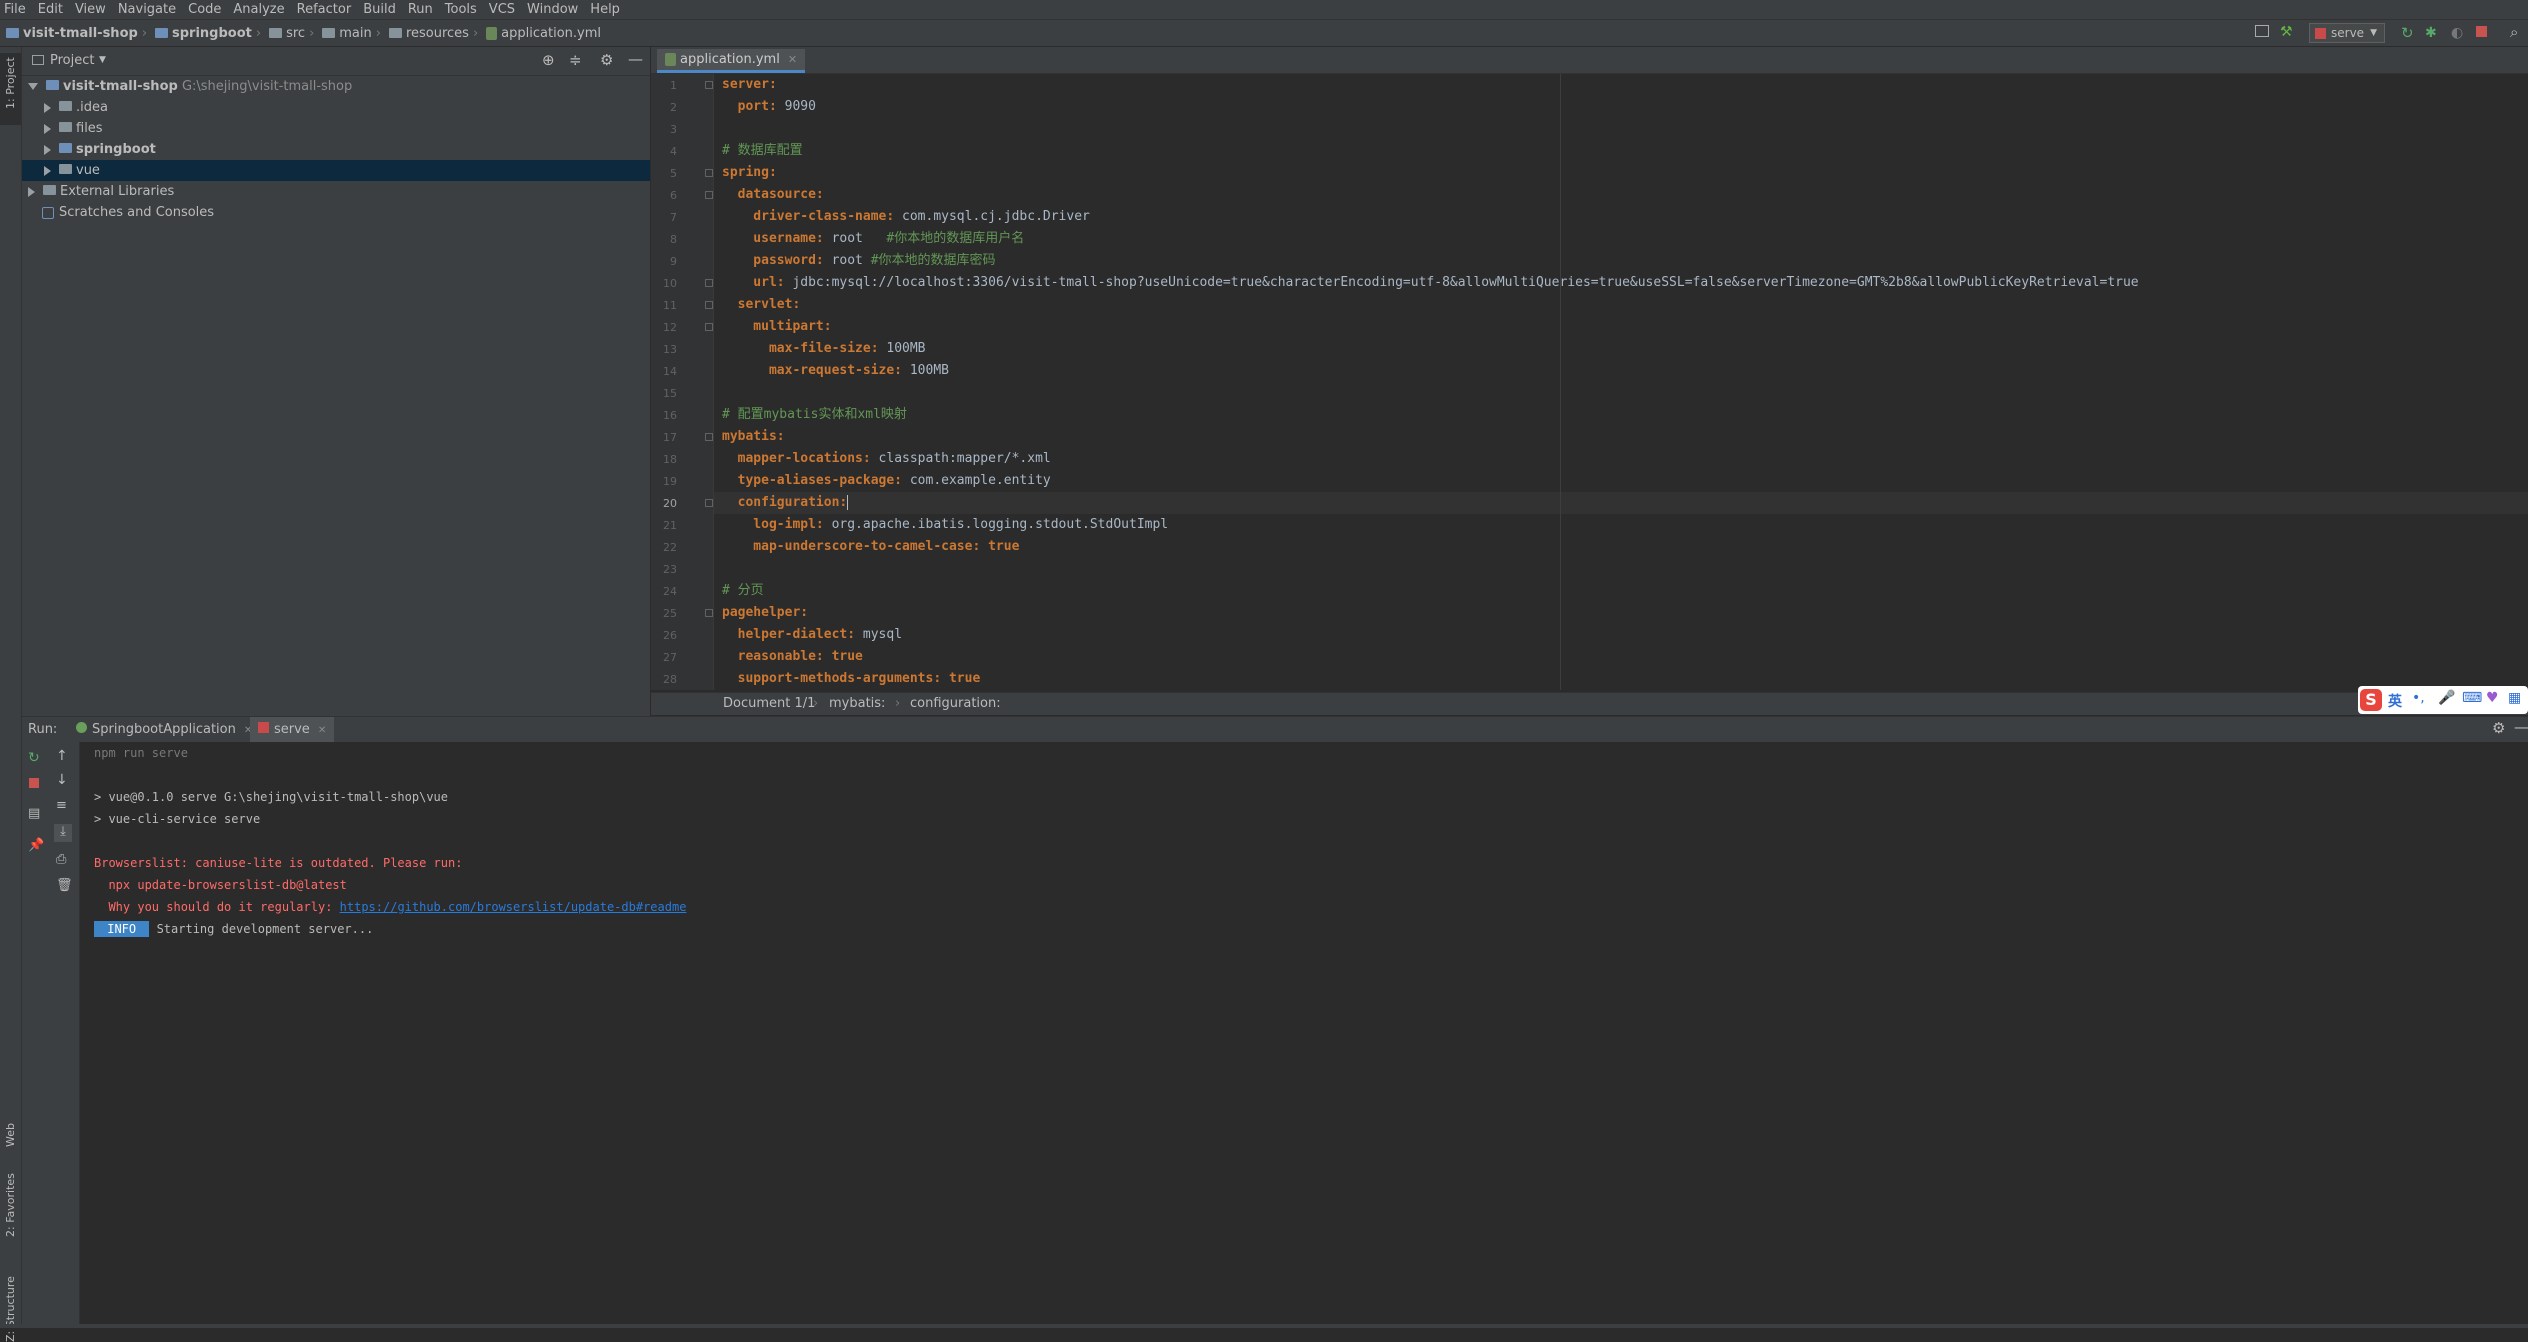 This screenshot has width=2528, height=1342. What do you see at coordinates (435, 33) in the screenshot?
I see `breadcrumb-resources: resources ›` at bounding box center [435, 33].